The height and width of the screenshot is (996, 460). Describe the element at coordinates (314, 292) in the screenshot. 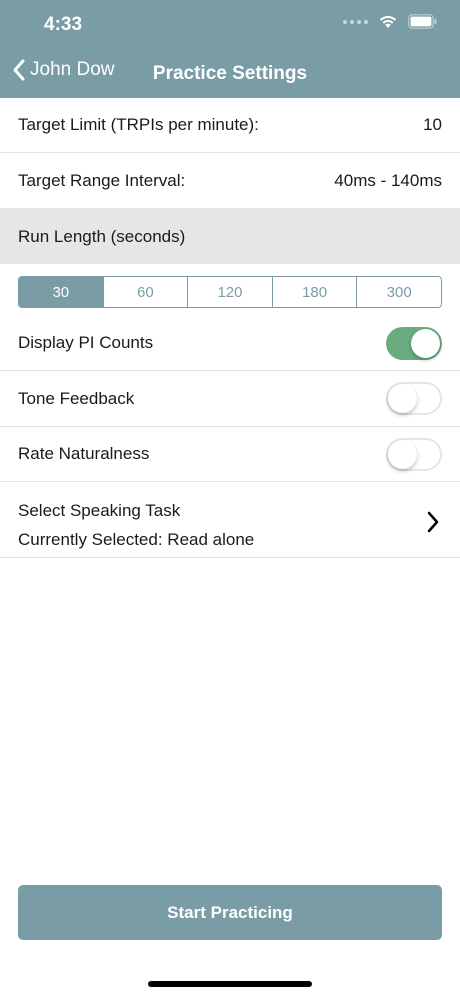

I see `segment-180: 180` at that location.